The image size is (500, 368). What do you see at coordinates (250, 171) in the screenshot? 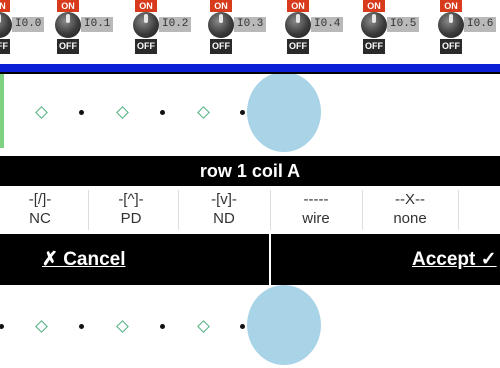
I see `dialog-title: row 1 coil A` at bounding box center [250, 171].